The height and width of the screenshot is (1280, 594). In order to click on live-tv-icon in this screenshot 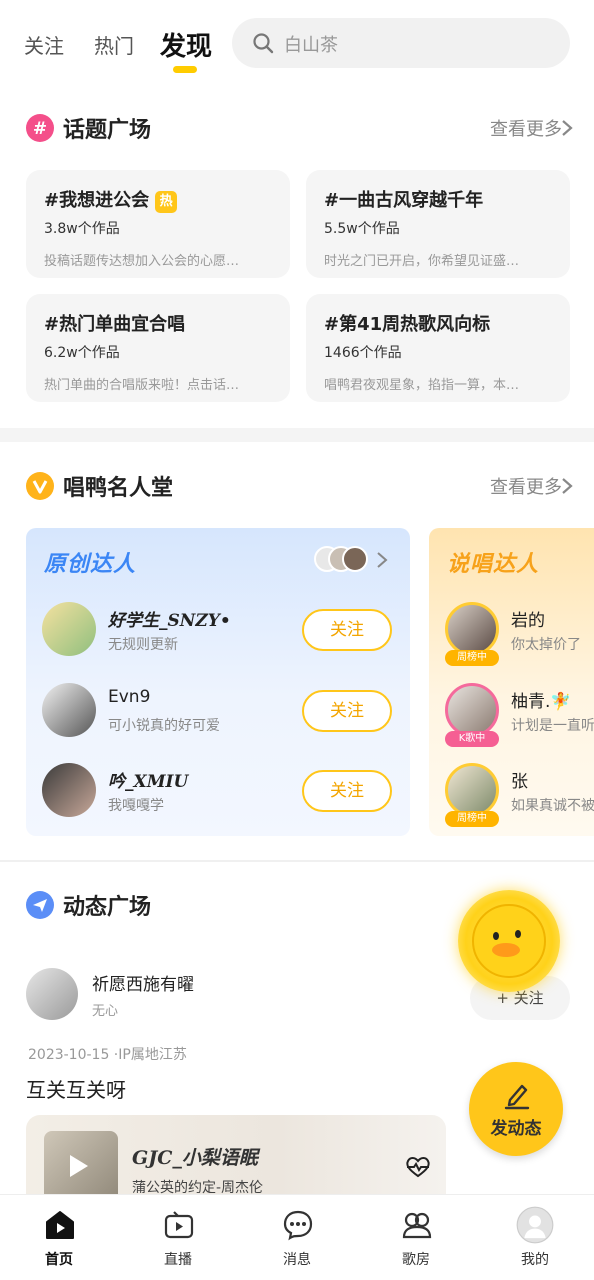, I will do `click(179, 1225)`.